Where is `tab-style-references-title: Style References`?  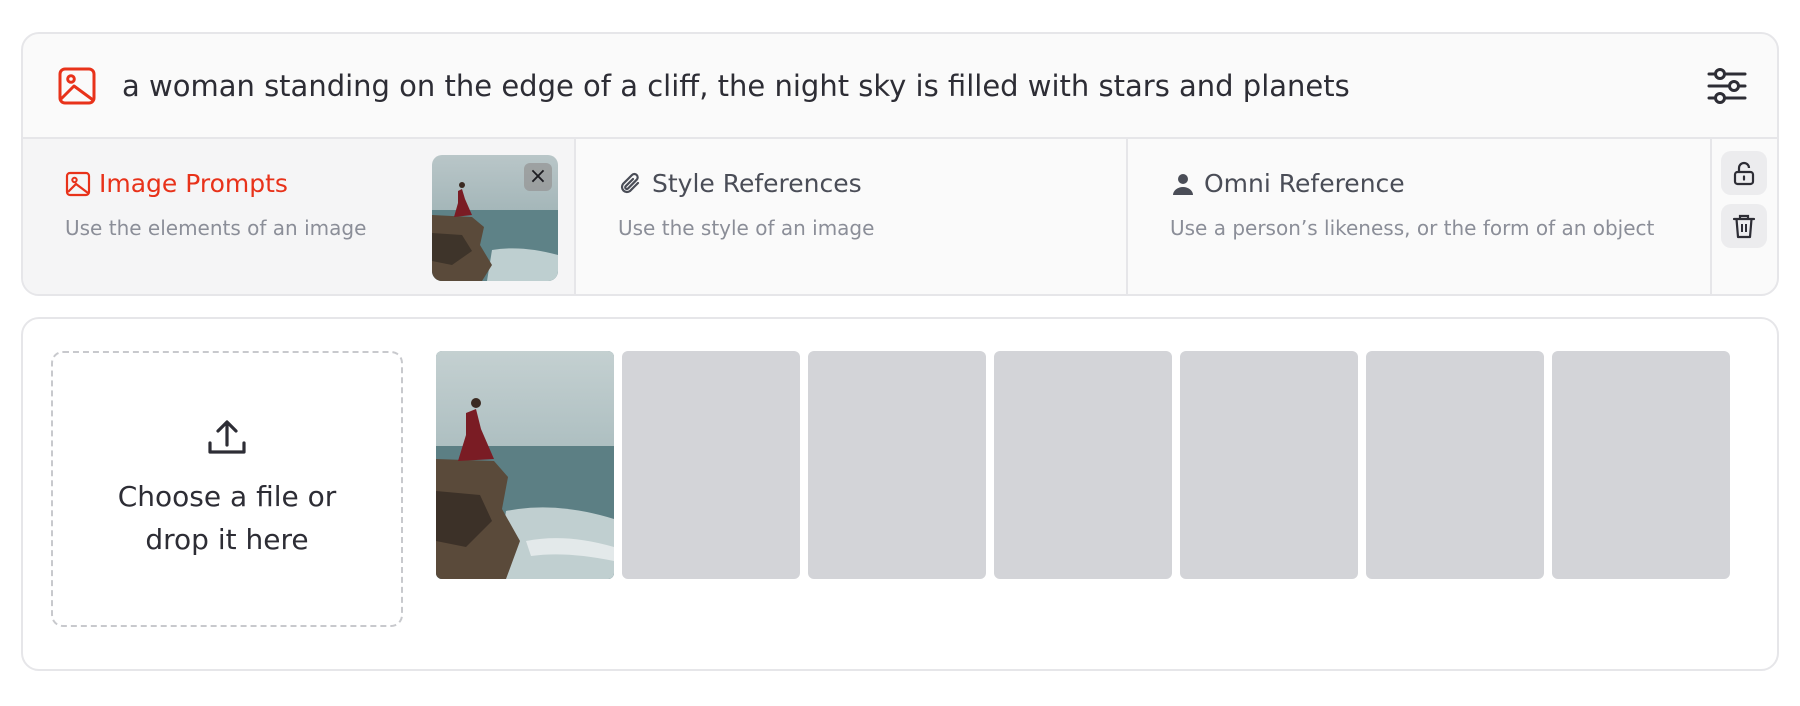 tab-style-references-title: Style References is located at coordinates (757, 183).